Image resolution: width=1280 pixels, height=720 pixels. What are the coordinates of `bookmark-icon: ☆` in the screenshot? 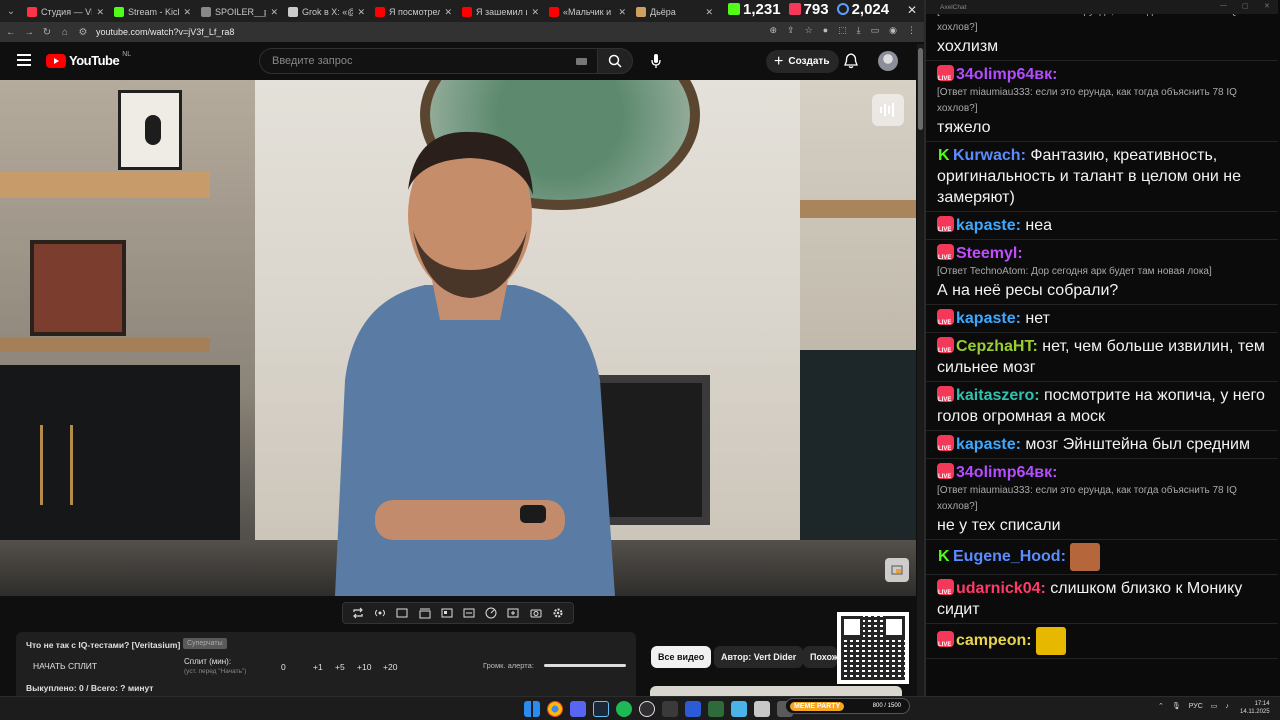 It's located at (809, 30).